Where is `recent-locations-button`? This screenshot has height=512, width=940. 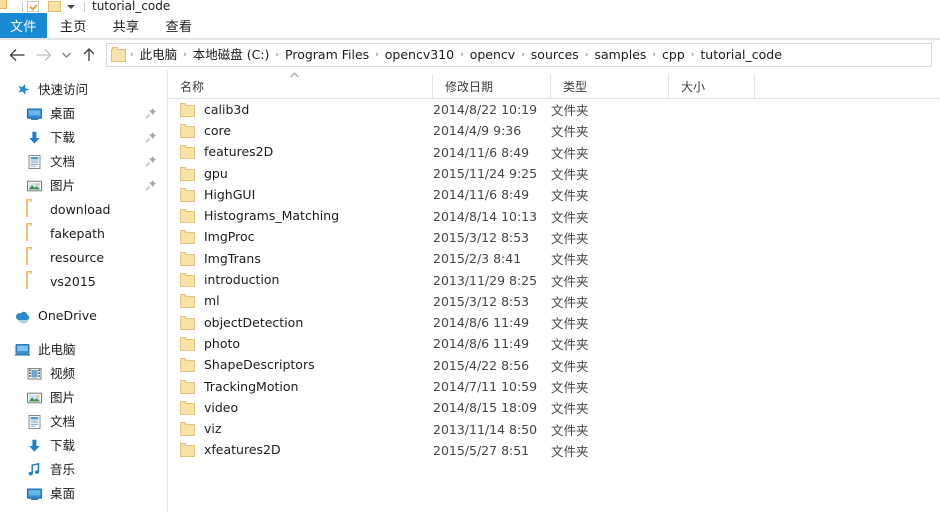
recent-locations-button is located at coordinates (66, 55).